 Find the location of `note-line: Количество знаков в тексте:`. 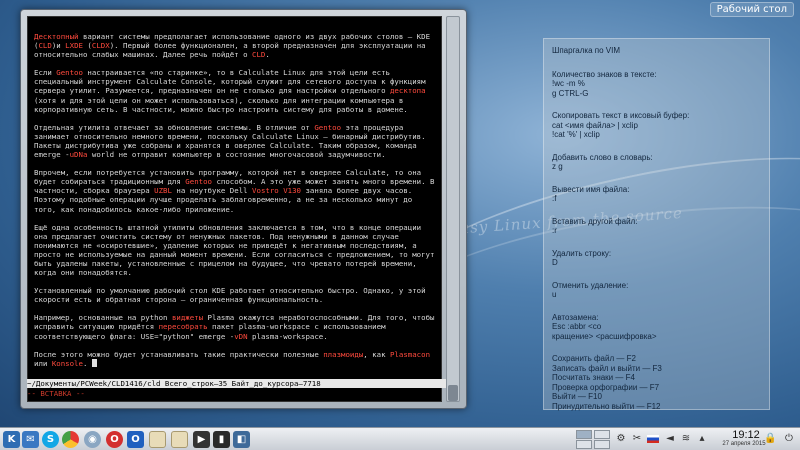

note-line: Количество знаков в тексте: is located at coordinates (604, 74).